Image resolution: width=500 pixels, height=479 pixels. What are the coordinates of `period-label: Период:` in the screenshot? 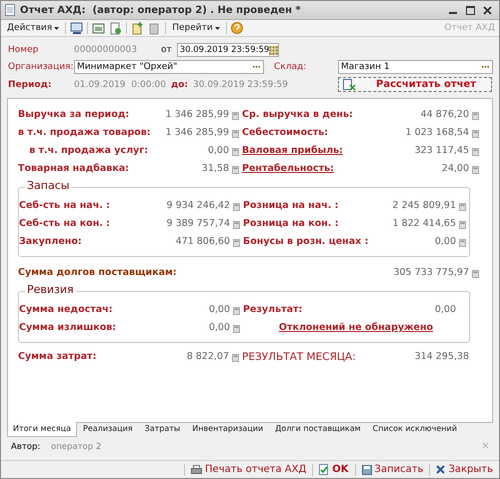 It's located at (30, 85).